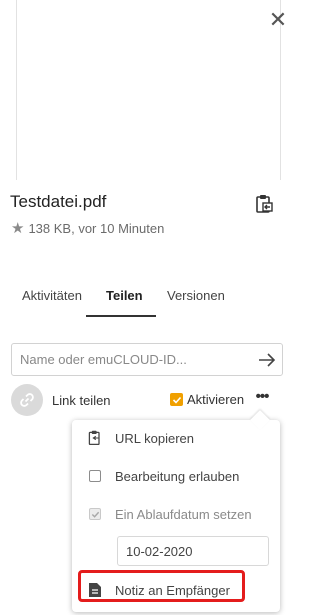  Describe the element at coordinates (124, 303) in the screenshot. I see `tab-share: Teilen` at that location.